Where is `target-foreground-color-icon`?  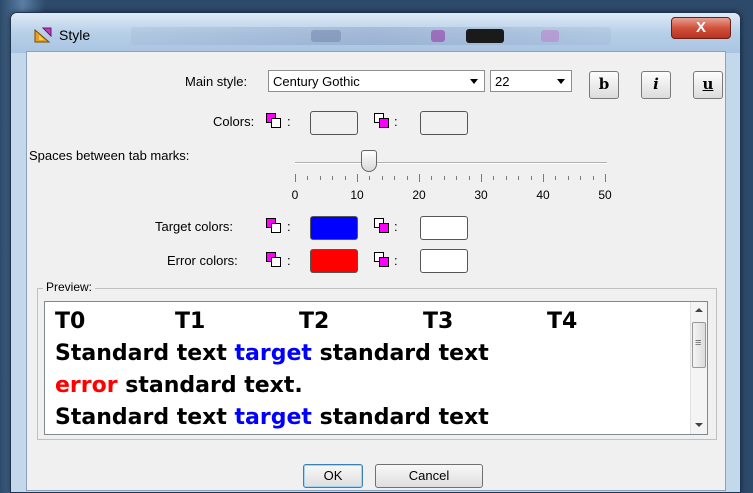 target-foreground-color-icon is located at coordinates (274, 225).